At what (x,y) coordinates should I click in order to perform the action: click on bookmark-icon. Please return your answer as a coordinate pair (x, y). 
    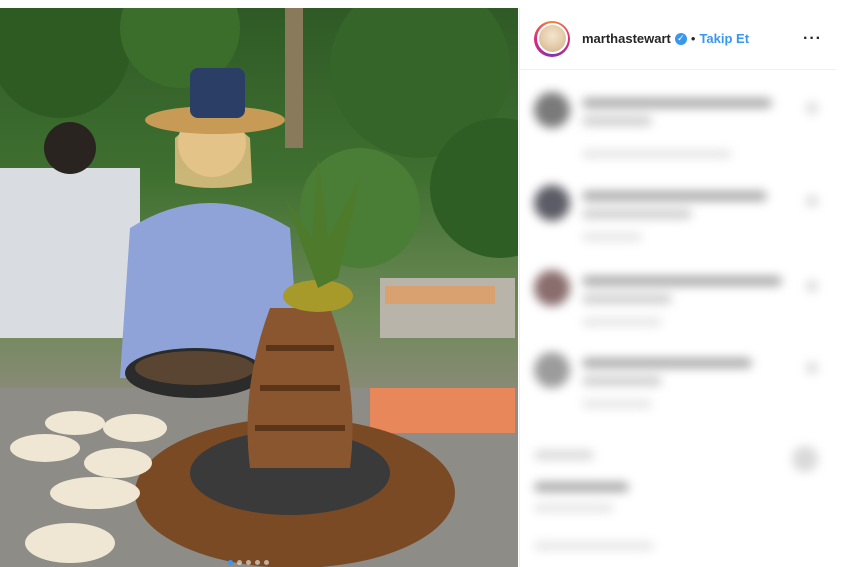
    Looking at the image, I should click on (805, 459).